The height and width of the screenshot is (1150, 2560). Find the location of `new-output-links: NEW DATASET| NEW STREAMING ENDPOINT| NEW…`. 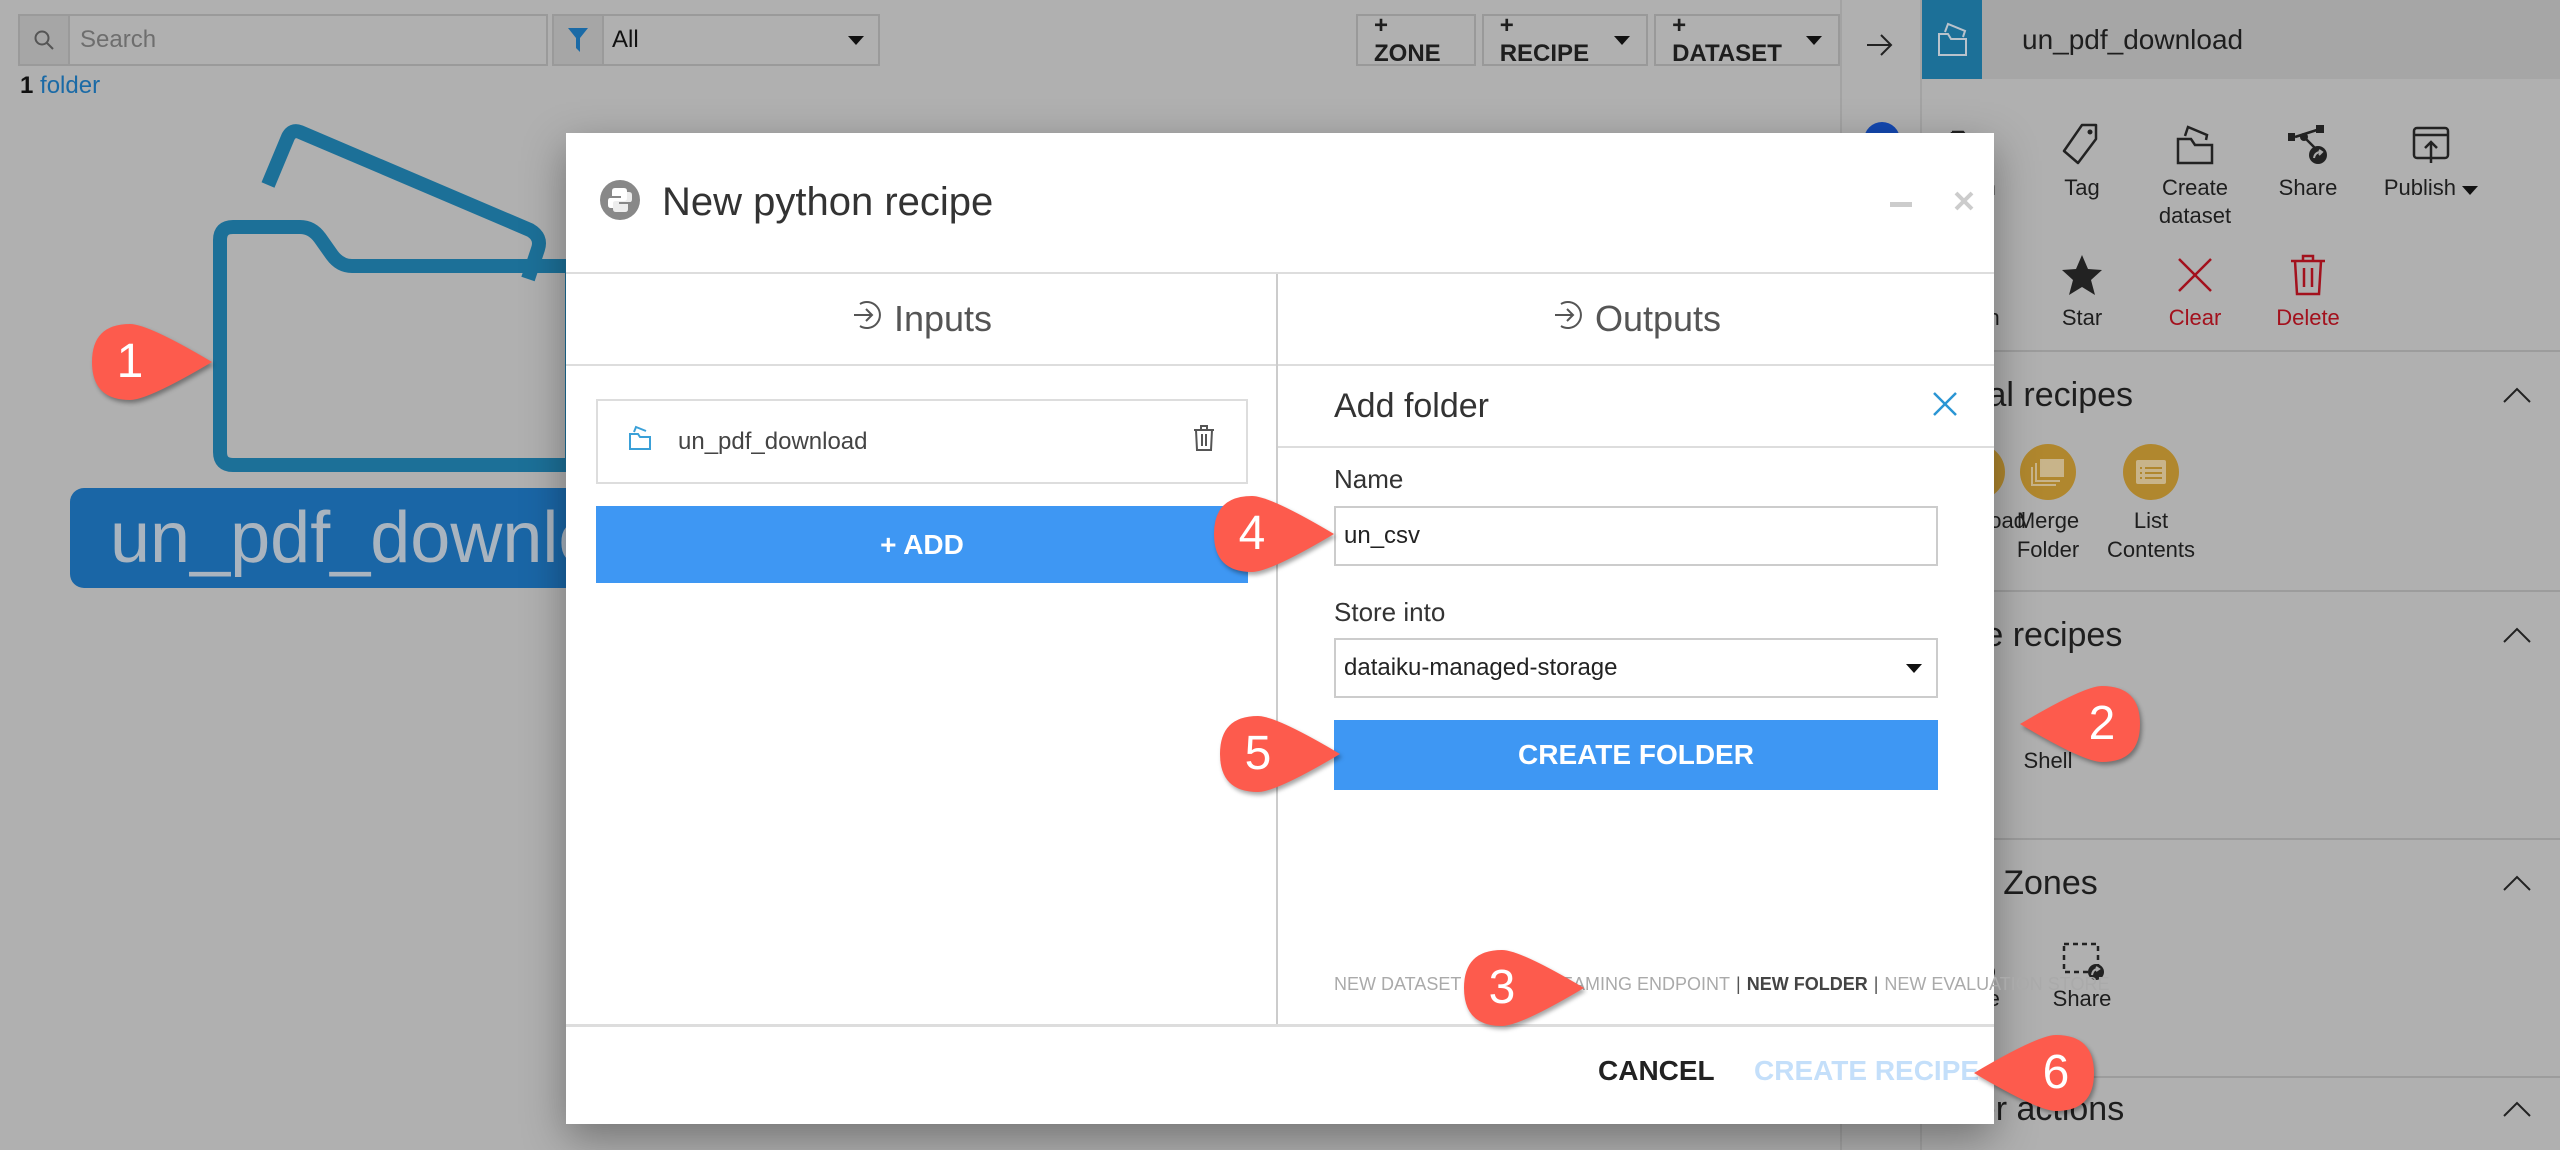

new-output-links: NEW DATASET| NEW STREAMING ENDPOINT| NEW… is located at coordinates (1722, 984).